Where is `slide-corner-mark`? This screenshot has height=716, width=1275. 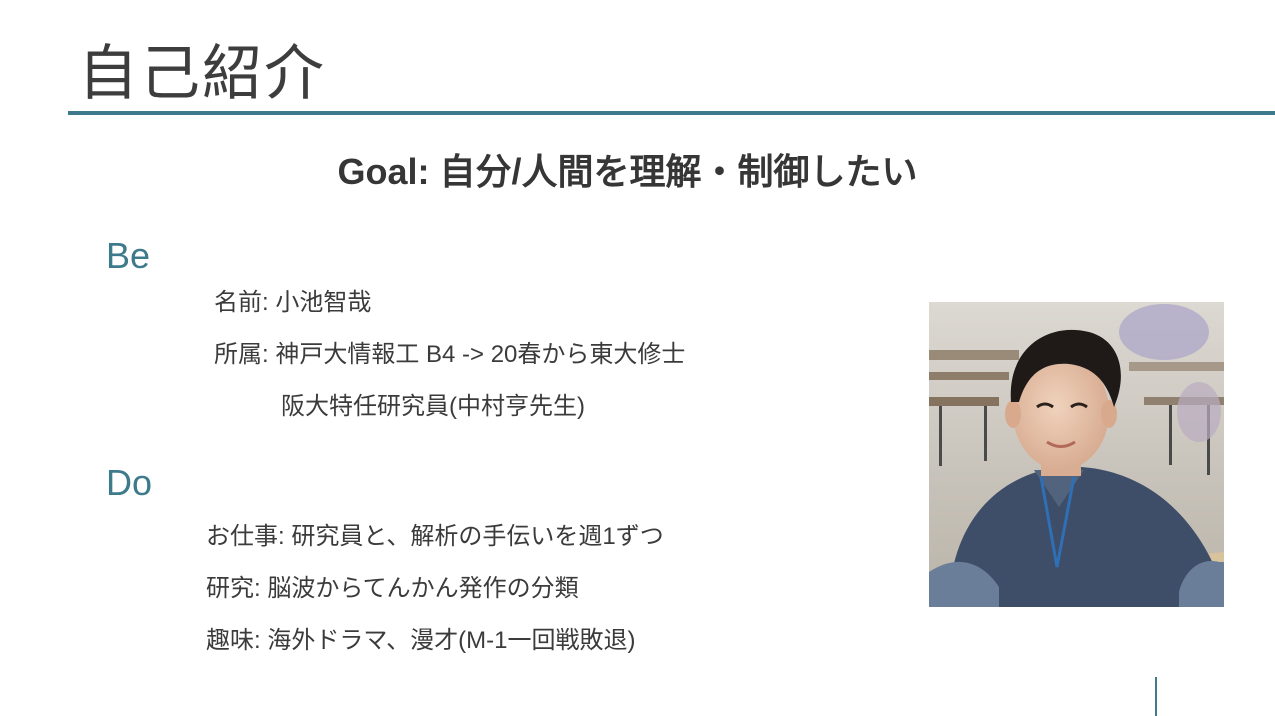 slide-corner-mark is located at coordinates (1156, 696).